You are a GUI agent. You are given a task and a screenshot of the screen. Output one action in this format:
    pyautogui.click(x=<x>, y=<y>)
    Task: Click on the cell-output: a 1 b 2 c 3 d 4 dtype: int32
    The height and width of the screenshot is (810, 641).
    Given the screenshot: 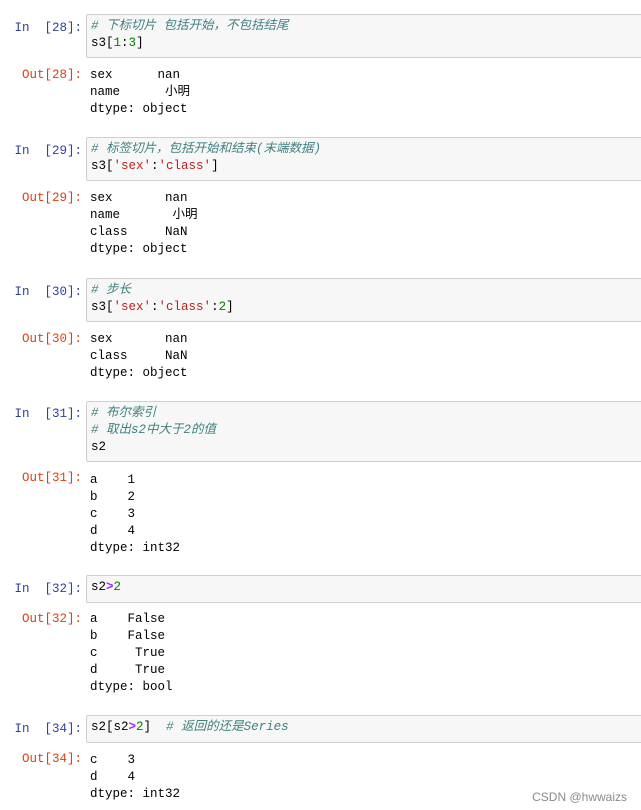 What is the action you would take?
    pyautogui.click(x=365, y=514)
    